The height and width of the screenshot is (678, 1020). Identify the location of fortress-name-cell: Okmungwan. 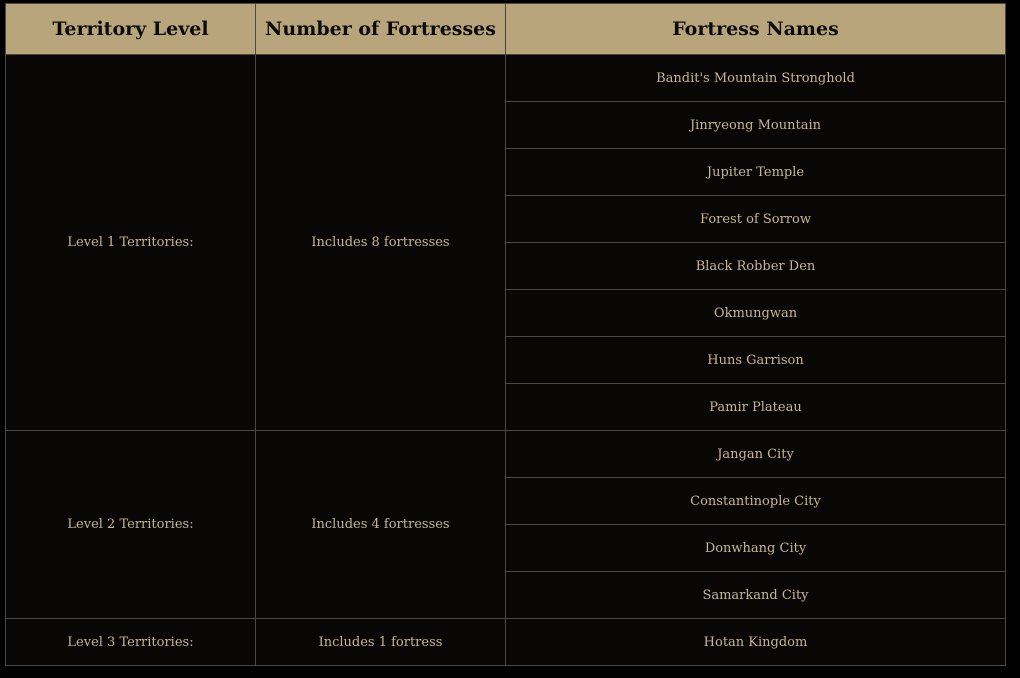
(755, 313).